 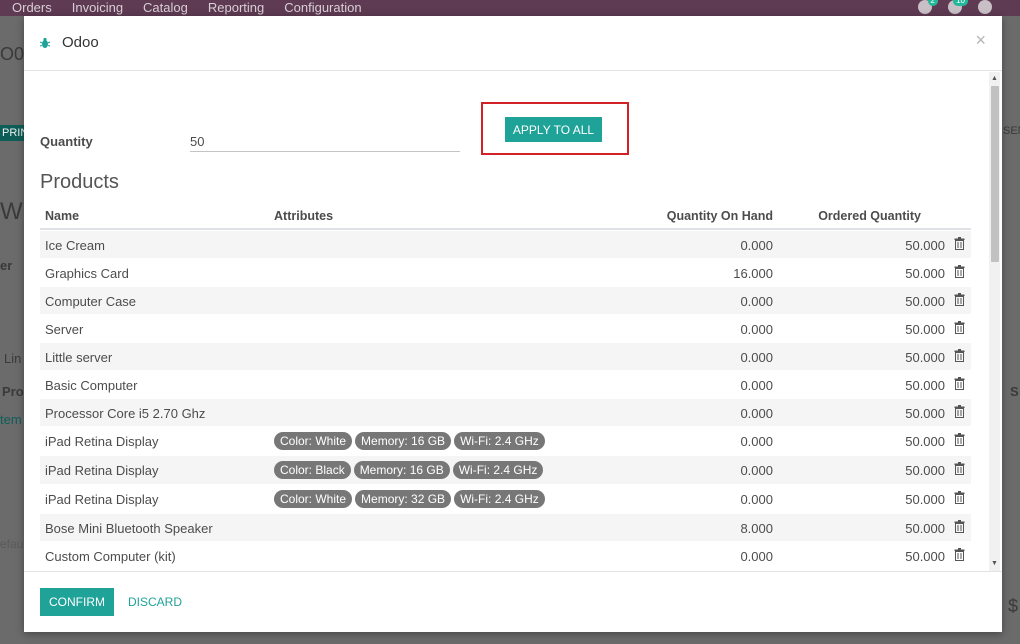 What do you see at coordinates (45, 42) in the screenshot?
I see `bug-icon` at bounding box center [45, 42].